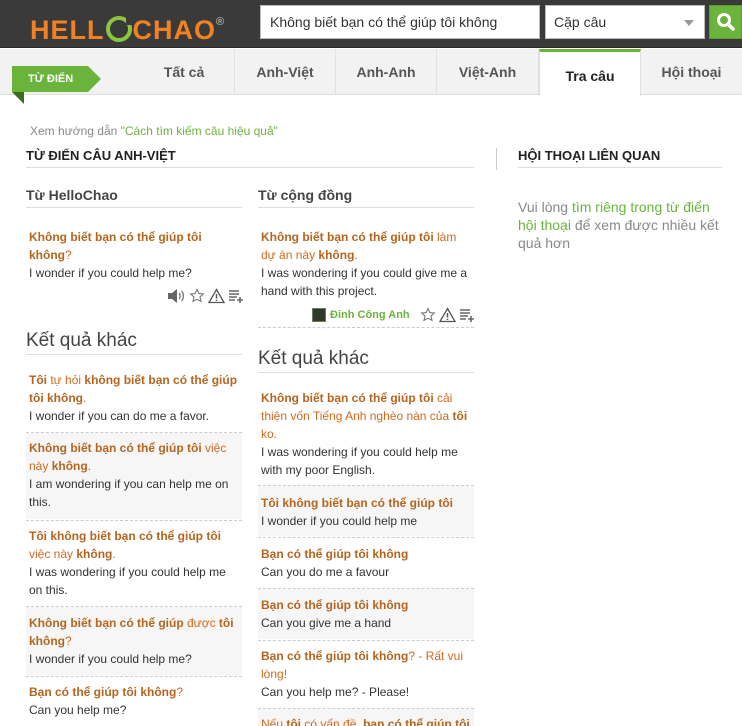 The image size is (742, 726). What do you see at coordinates (689, 23) in the screenshot?
I see `chevron-down-icon` at bounding box center [689, 23].